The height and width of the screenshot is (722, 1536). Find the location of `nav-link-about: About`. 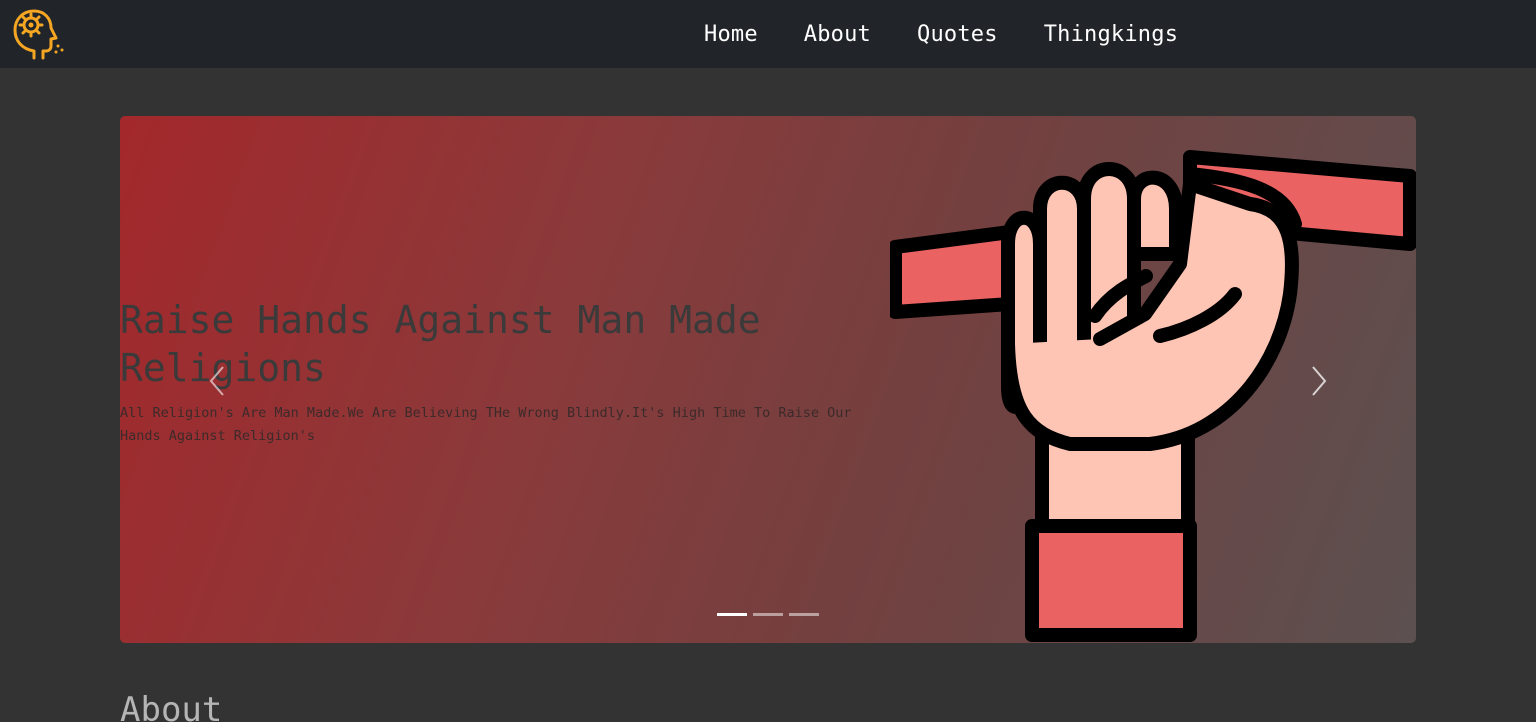

nav-link-about: About is located at coordinates (837, 34).